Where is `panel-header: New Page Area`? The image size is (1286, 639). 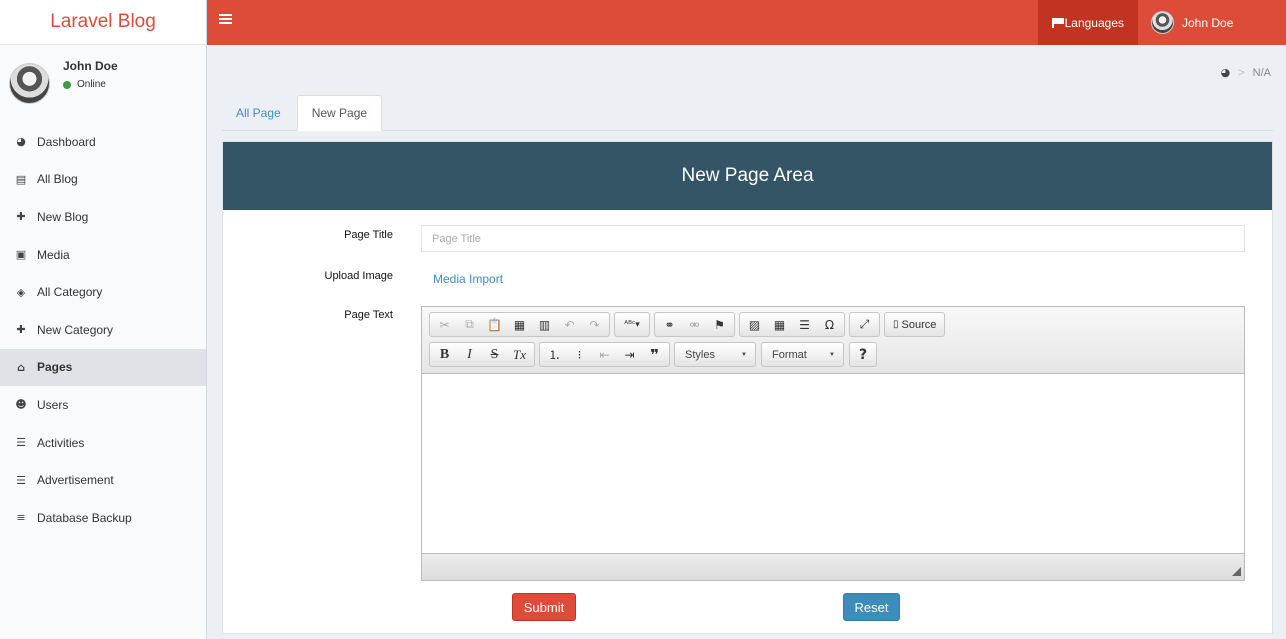
panel-header: New Page Area is located at coordinates (747, 176).